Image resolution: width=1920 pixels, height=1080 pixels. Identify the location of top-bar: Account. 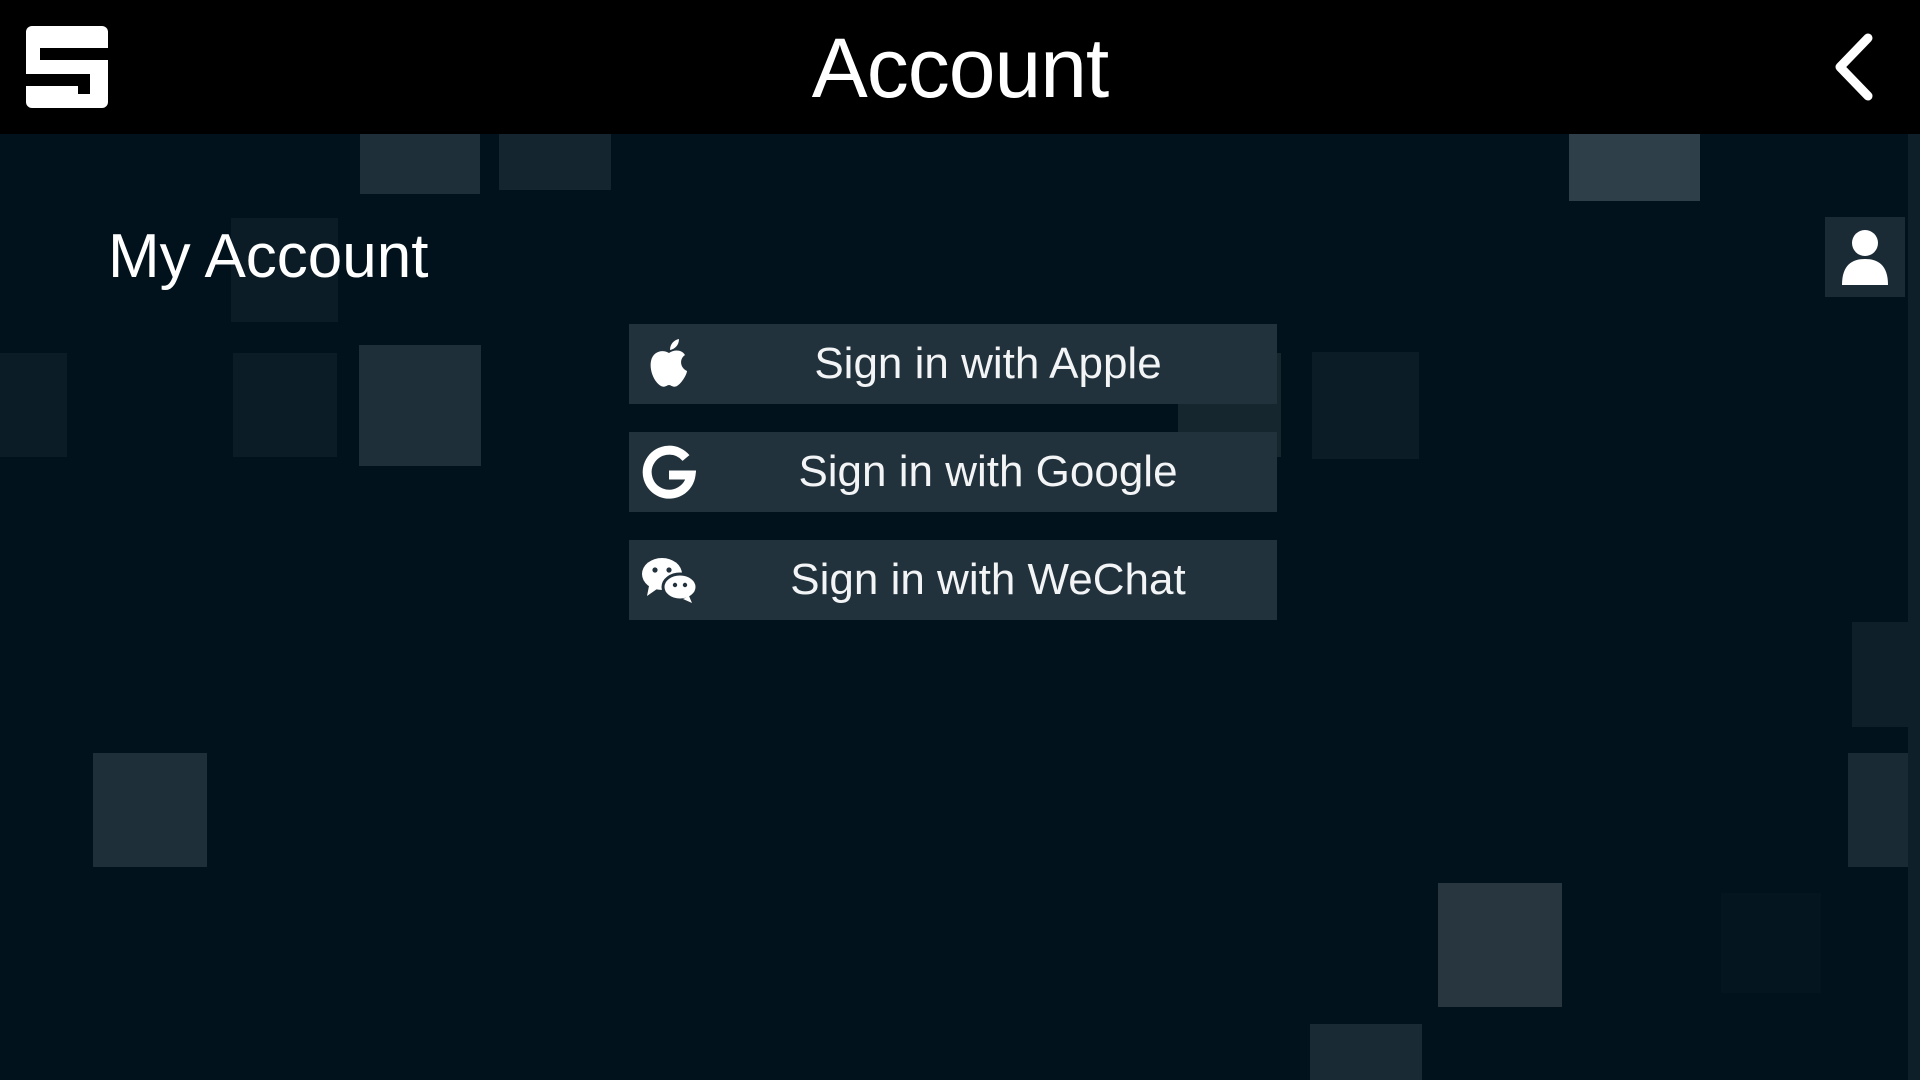
(960, 67).